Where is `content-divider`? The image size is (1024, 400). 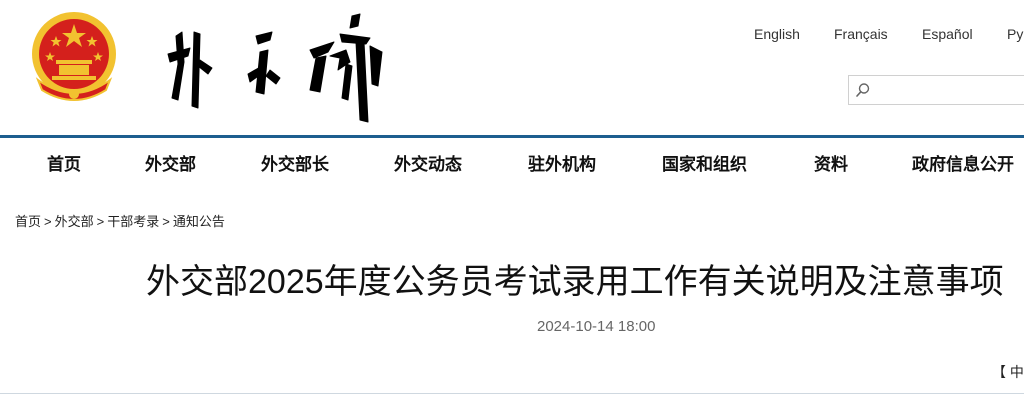 content-divider is located at coordinates (512, 393).